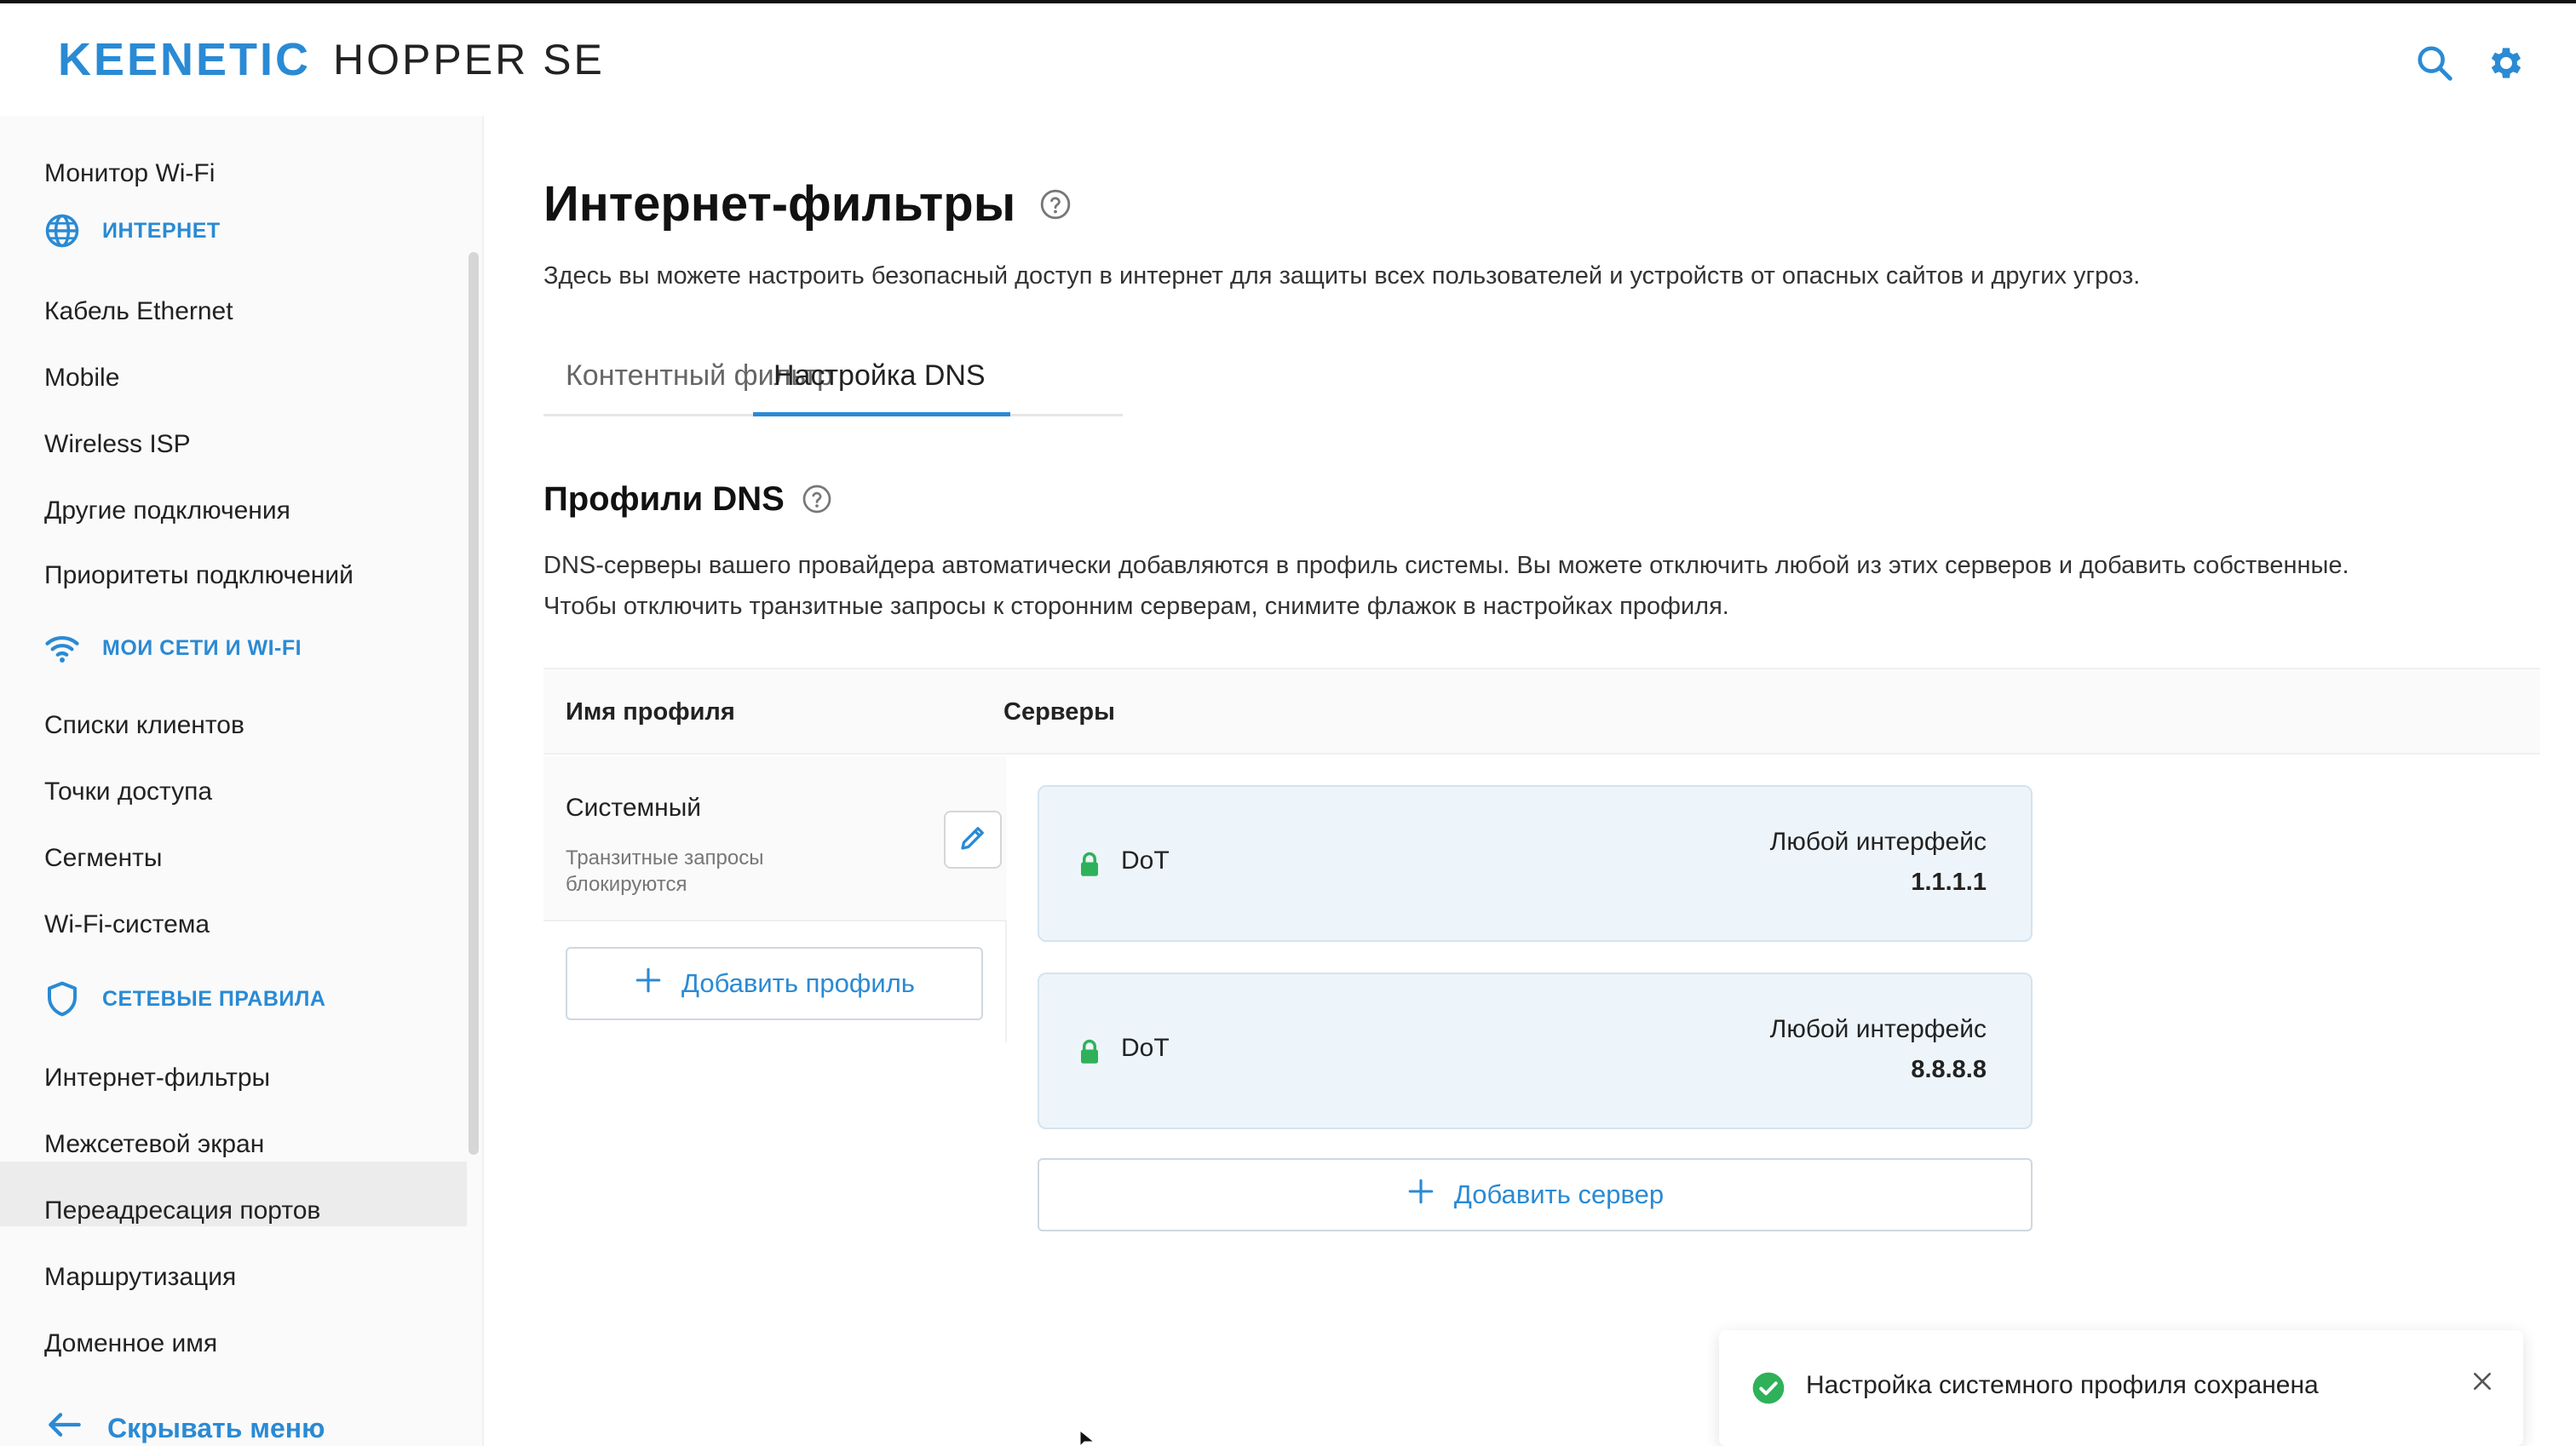 Image resolution: width=2576 pixels, height=1446 pixels. What do you see at coordinates (214, 998) in the screenshot?
I see `sidebar-section-label: СЕТЕВЫЕ ПРАВИЛА` at bounding box center [214, 998].